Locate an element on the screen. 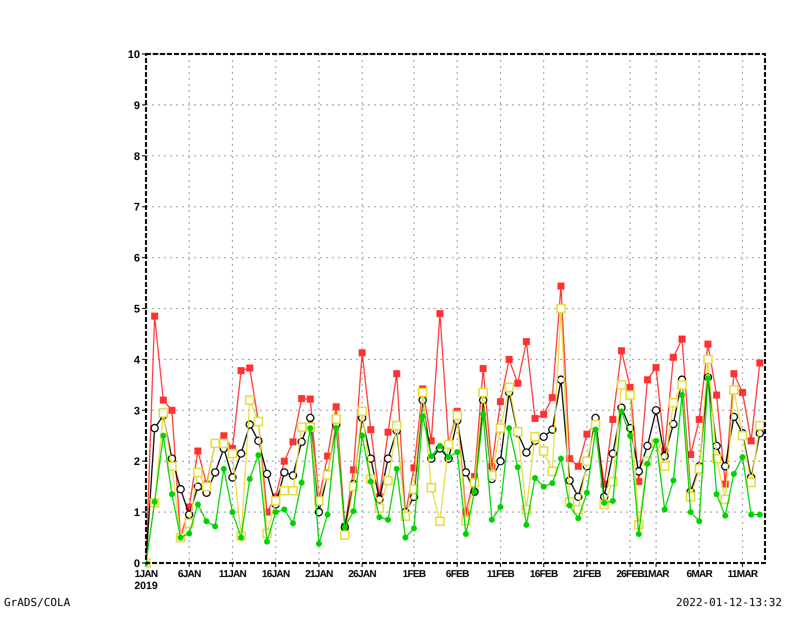 The image size is (800, 618). x-tick-label: 11JAN is located at coordinates (232, 574).